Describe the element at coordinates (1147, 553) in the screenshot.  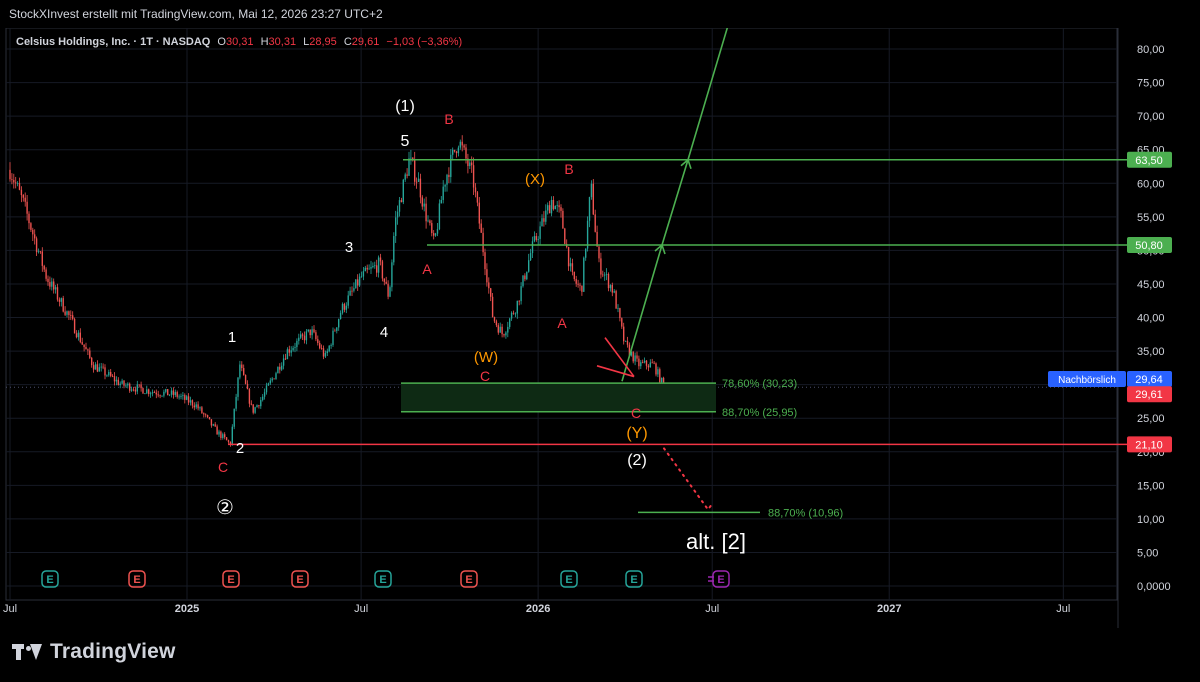
I see `y-tick-label: 5,00` at that location.